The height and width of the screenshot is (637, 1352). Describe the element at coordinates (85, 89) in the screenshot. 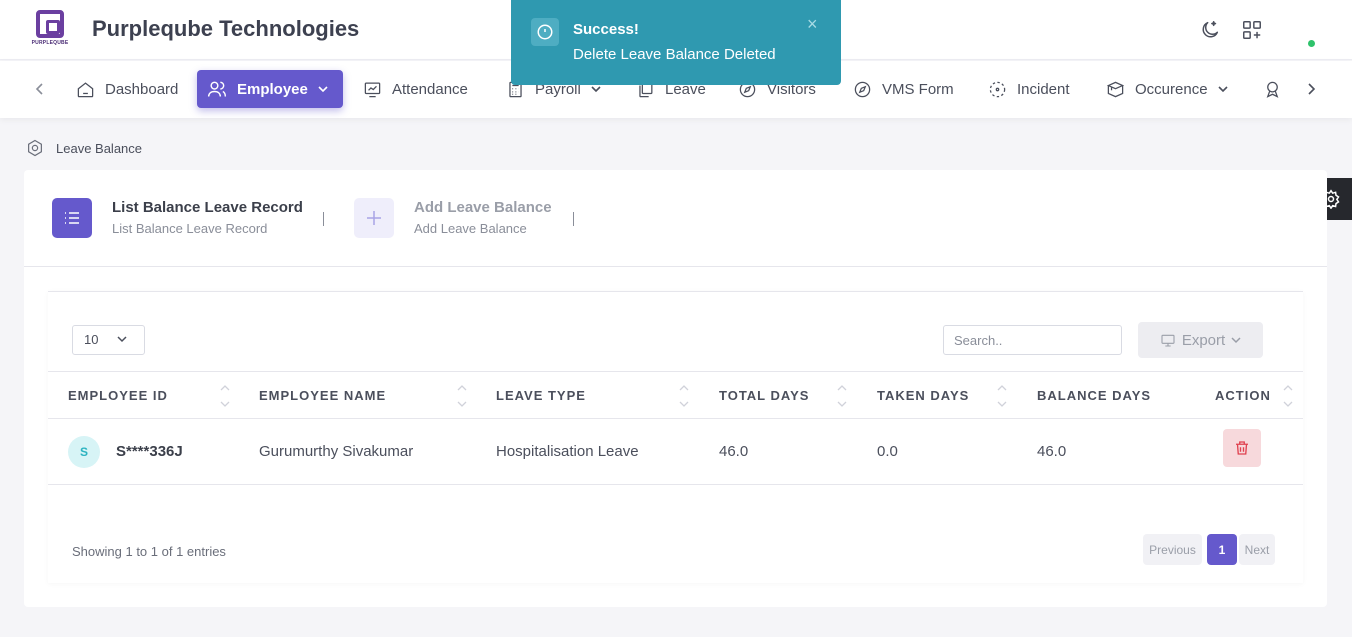

I see `home-icon` at that location.